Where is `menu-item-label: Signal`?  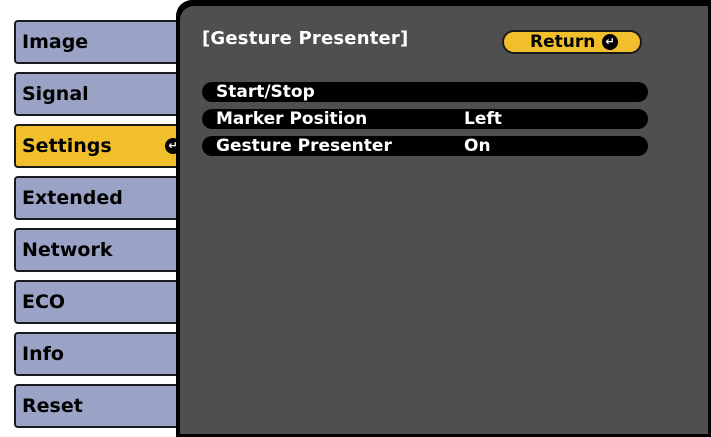 menu-item-label: Signal is located at coordinates (55, 94).